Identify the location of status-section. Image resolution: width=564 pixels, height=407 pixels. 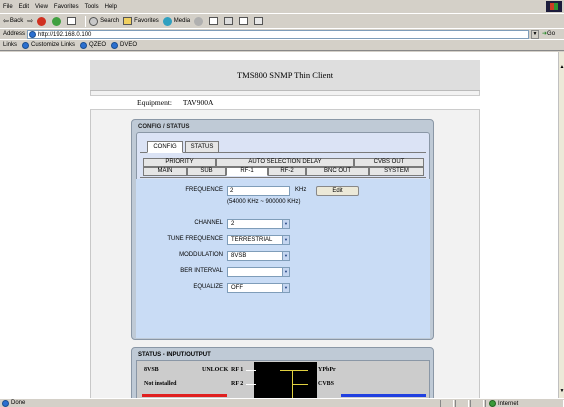
(447, 403).